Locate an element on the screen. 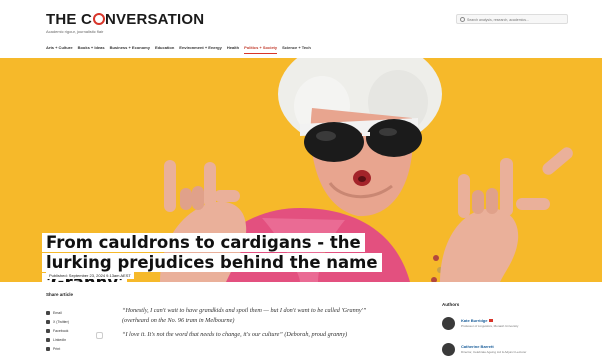 This screenshot has height=364, width=602. site-tagline: Academic rigour, journalistic flair is located at coordinates (75, 31).